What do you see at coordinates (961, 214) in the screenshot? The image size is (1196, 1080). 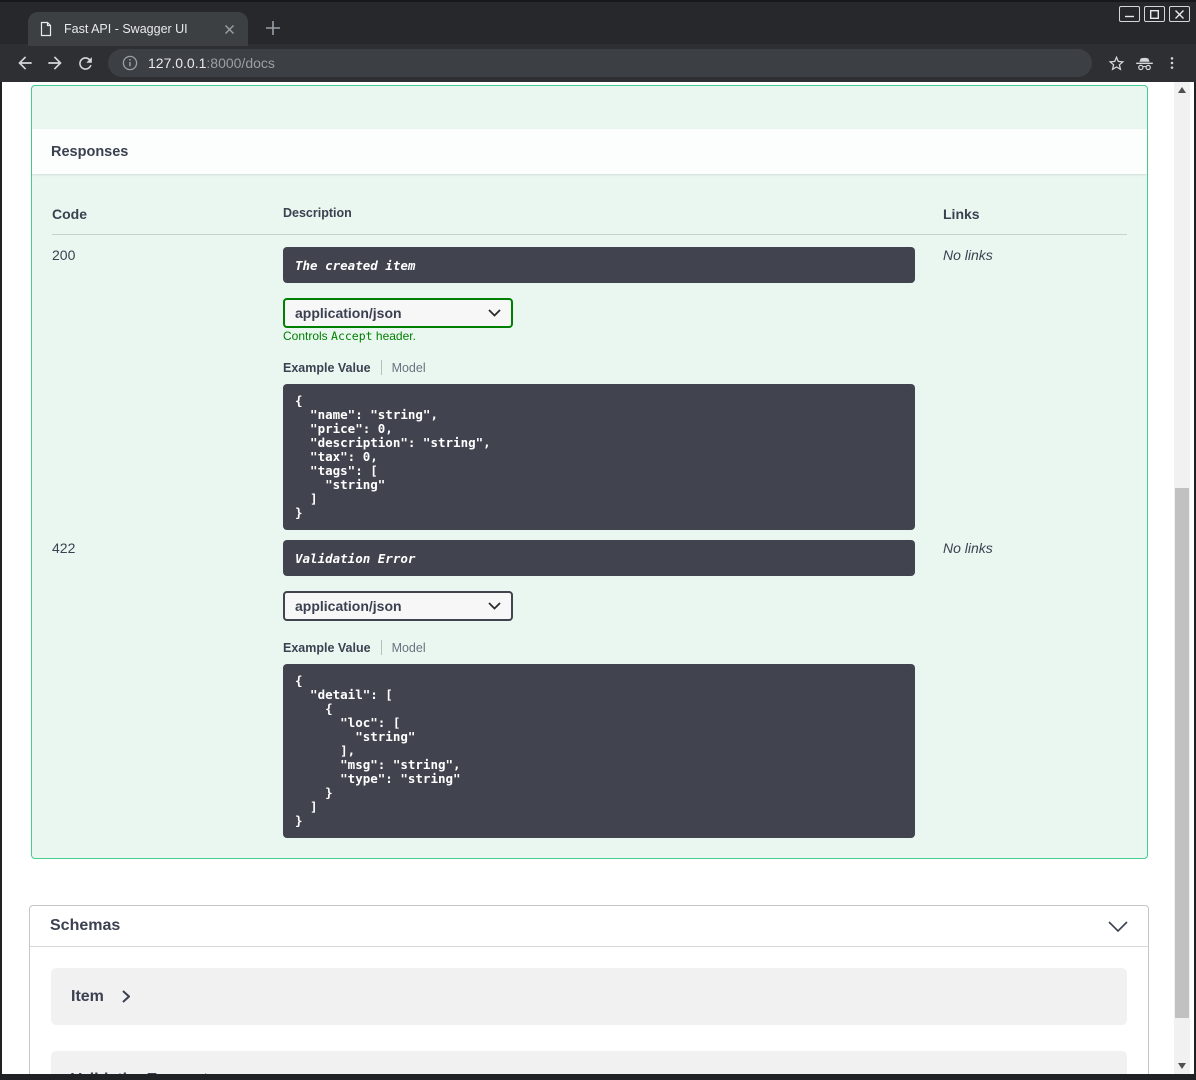 I see `column-header-links: Links` at bounding box center [961, 214].